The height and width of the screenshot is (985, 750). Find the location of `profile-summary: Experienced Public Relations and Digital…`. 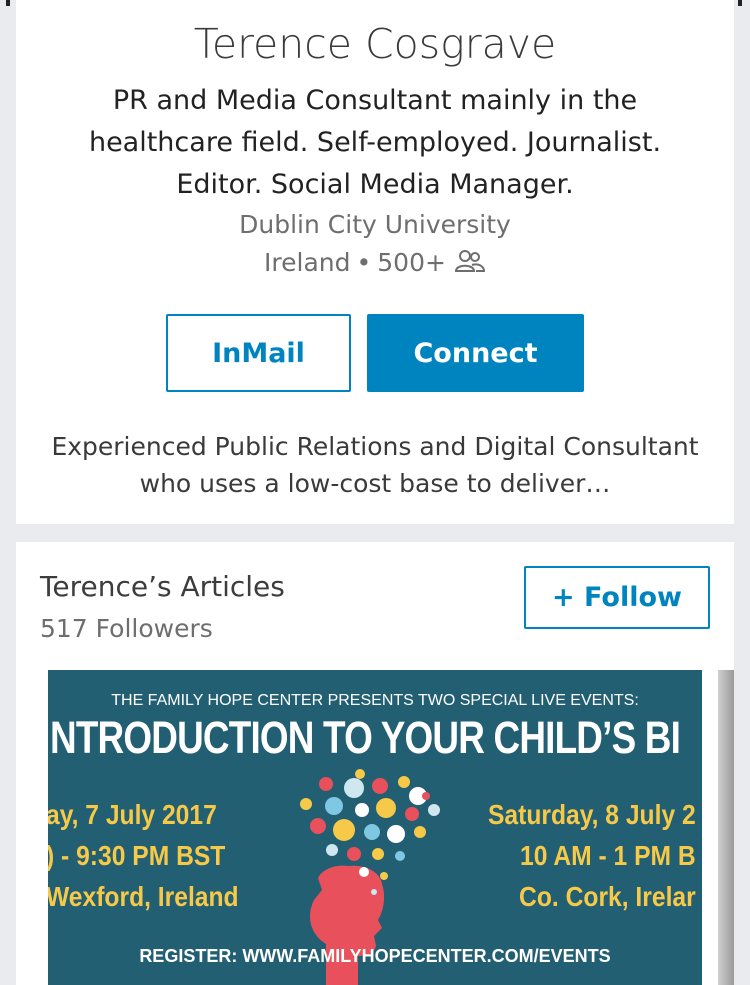

profile-summary: Experienced Public Relations and Digital… is located at coordinates (375, 465).